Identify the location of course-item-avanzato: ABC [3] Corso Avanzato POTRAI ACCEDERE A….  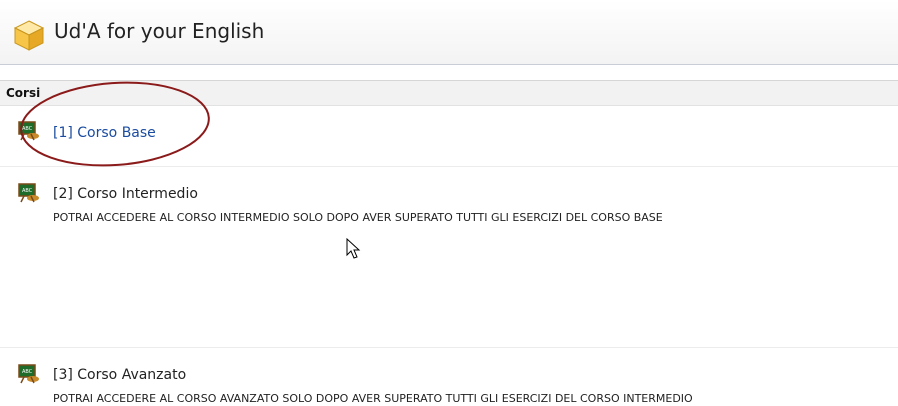
(449, 376).